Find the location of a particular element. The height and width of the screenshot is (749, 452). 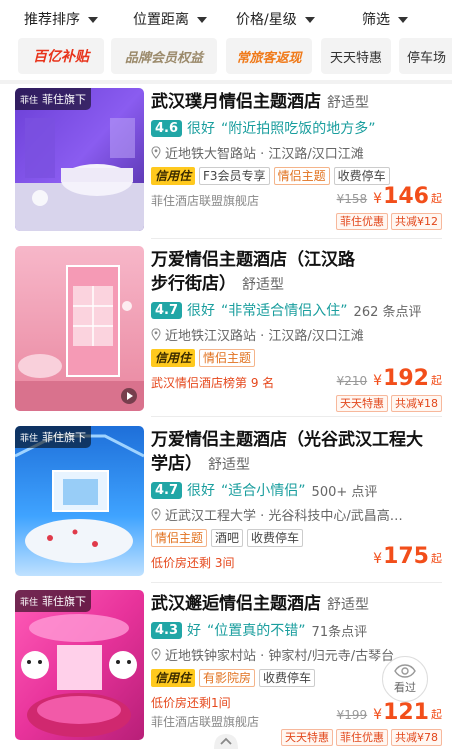

review-count: 262 条点评 is located at coordinates (387, 312).